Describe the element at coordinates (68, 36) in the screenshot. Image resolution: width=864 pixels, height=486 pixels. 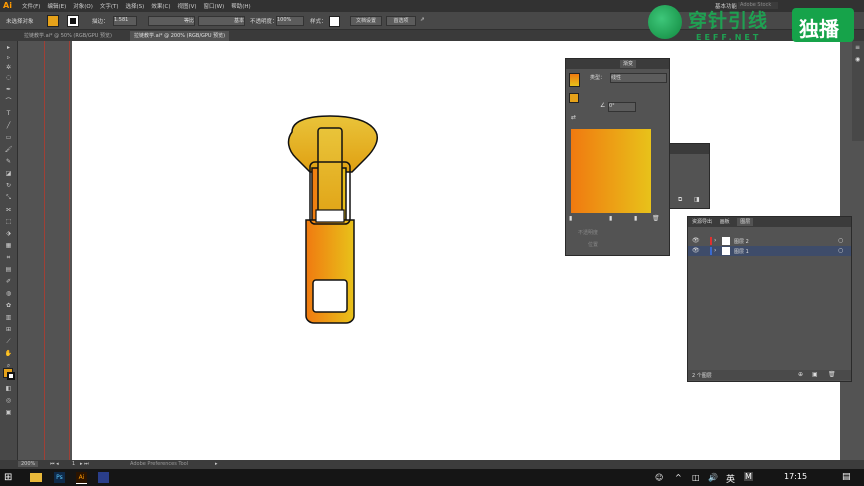
I see `tab-document-50: 拉链教学.ai* @ 50% (RGB/GPU 预览)` at that location.